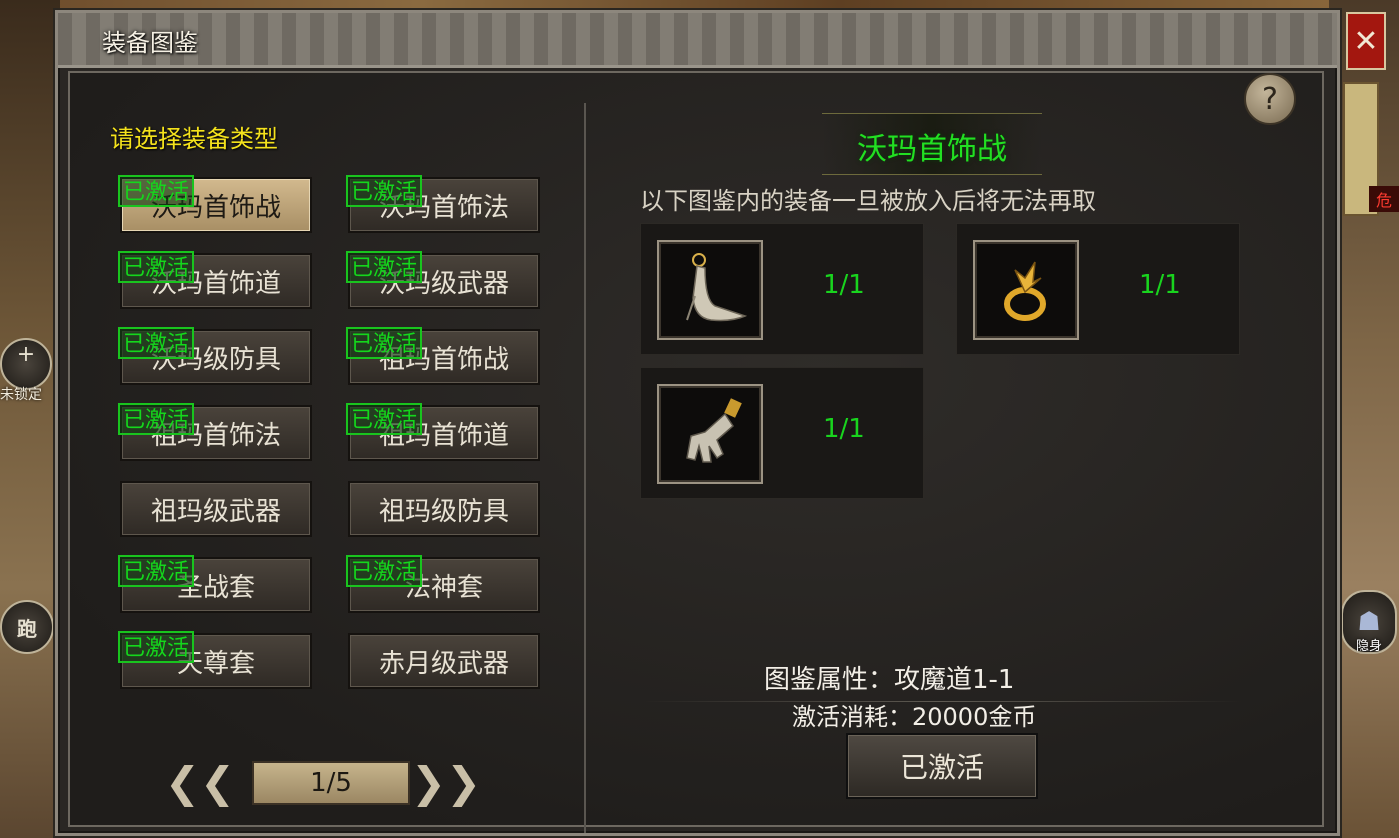 This screenshot has height=838, width=1399. Describe the element at coordinates (1368, 646) in the screenshot. I see `stealth-label: 隐身` at that location.